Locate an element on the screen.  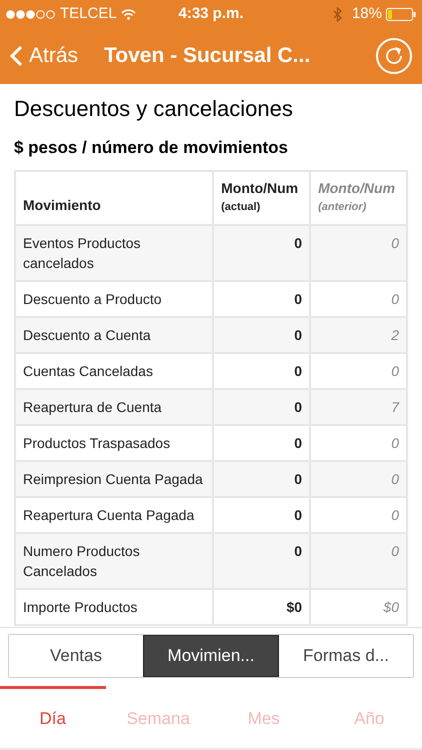
carrier-text: TELCEL is located at coordinates (88, 14).